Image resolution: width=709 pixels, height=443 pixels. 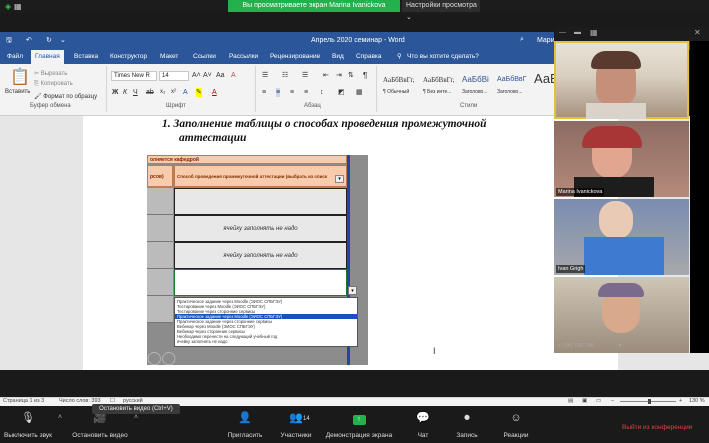 I want to click on redo-icon: ↻, so click(x=49, y=40).